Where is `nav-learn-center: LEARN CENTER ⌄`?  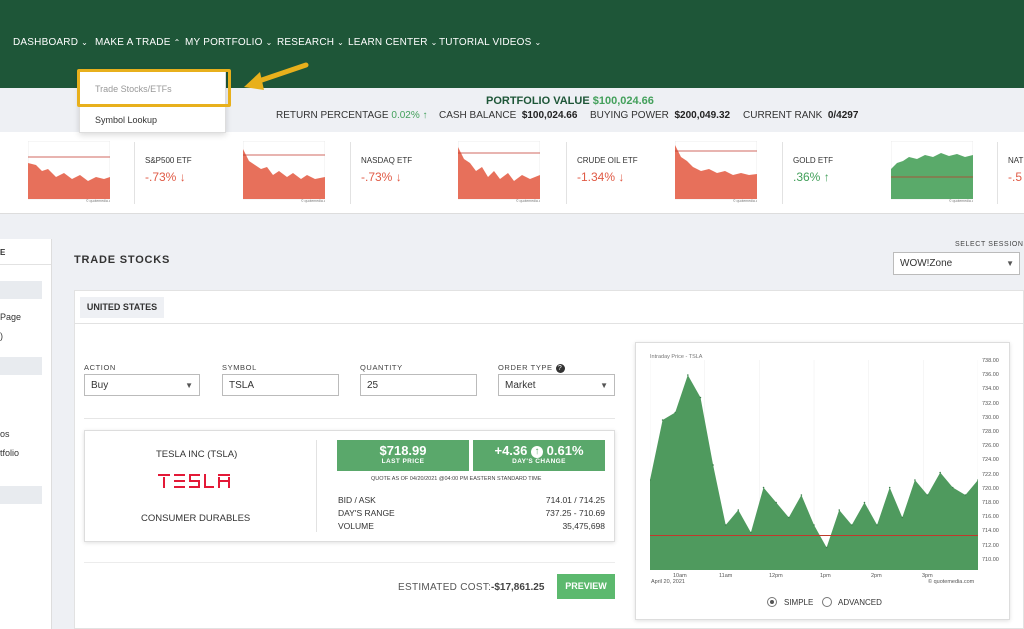
nav-learn-center: LEARN CENTER ⌄ is located at coordinates (393, 42).